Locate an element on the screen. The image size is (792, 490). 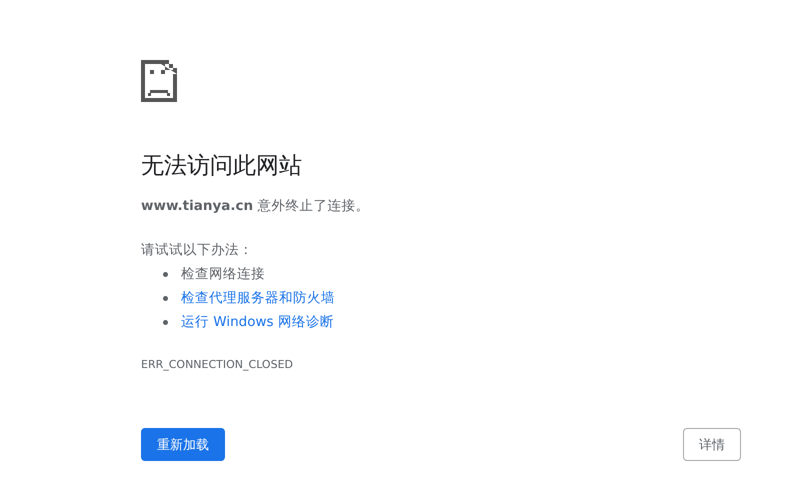
suggestions-intro: 请试试以下办法： is located at coordinates (197, 250).